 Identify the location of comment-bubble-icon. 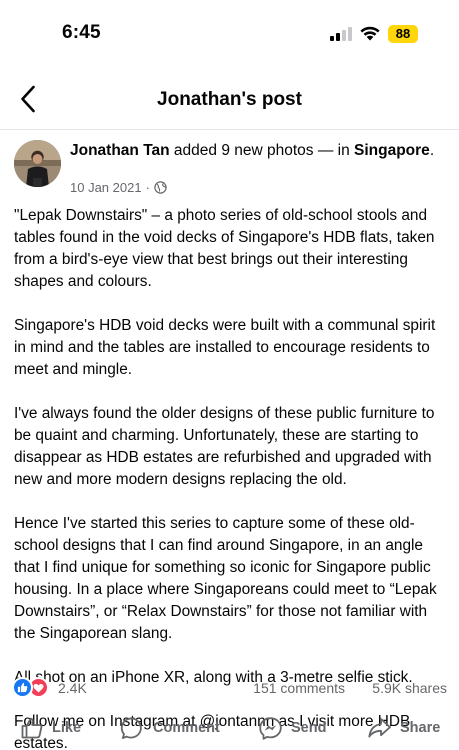
(131, 728).